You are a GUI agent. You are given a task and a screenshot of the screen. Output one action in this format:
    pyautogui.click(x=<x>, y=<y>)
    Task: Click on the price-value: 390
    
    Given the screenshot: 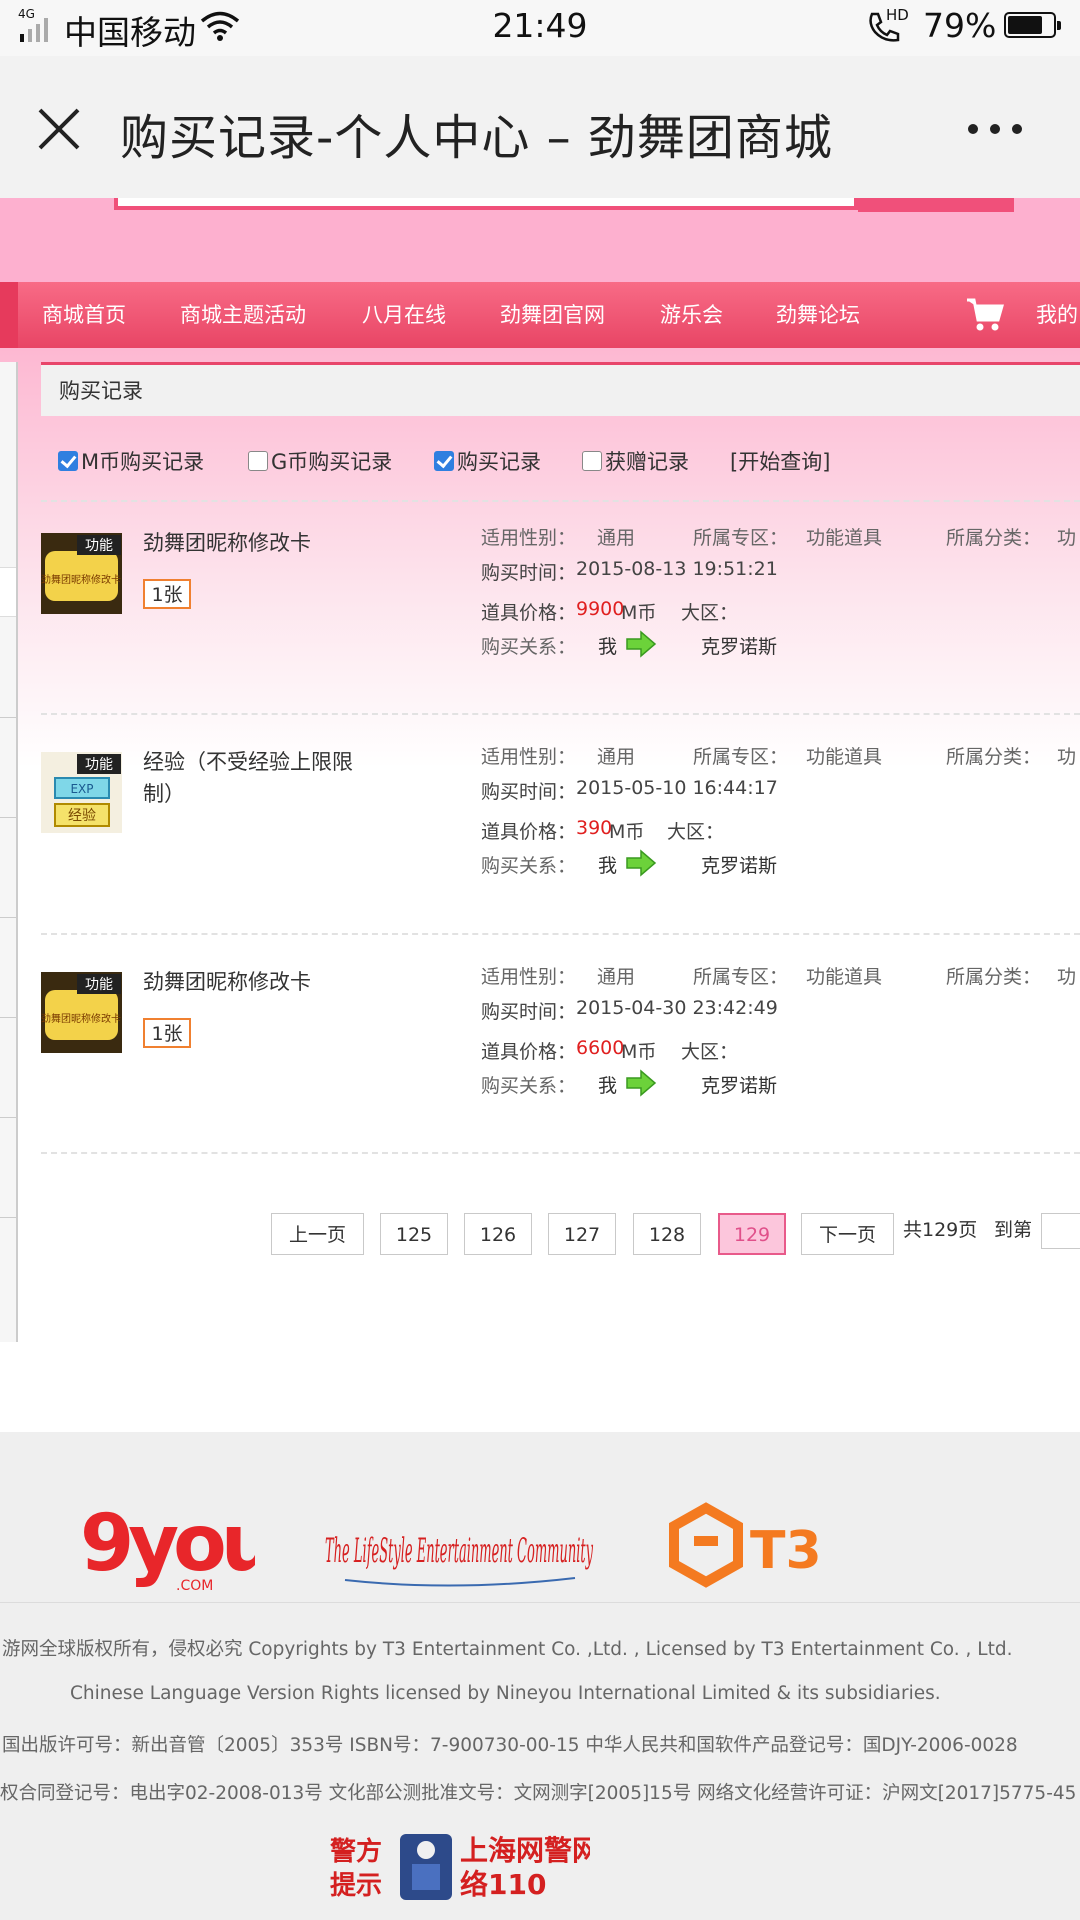 What is the action you would take?
    pyautogui.click(x=594, y=828)
    